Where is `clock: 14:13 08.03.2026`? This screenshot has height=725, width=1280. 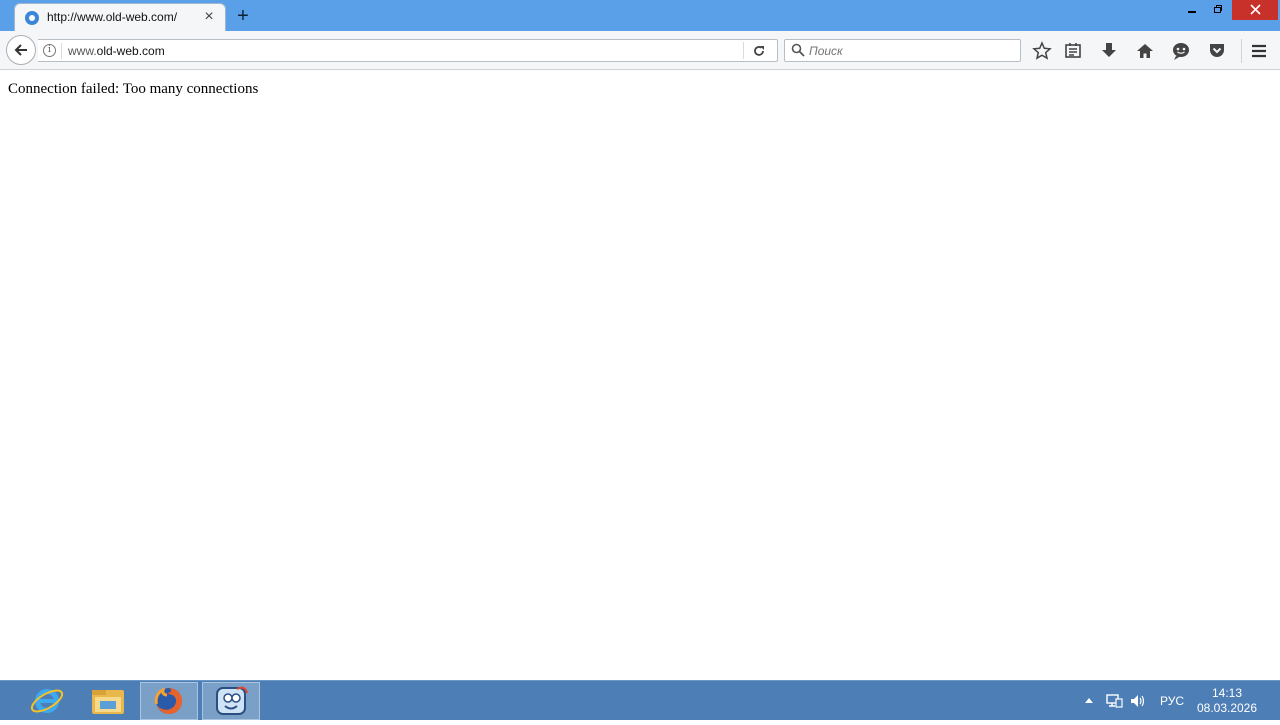
clock: 14:13 08.03.2026 is located at coordinates (1227, 701).